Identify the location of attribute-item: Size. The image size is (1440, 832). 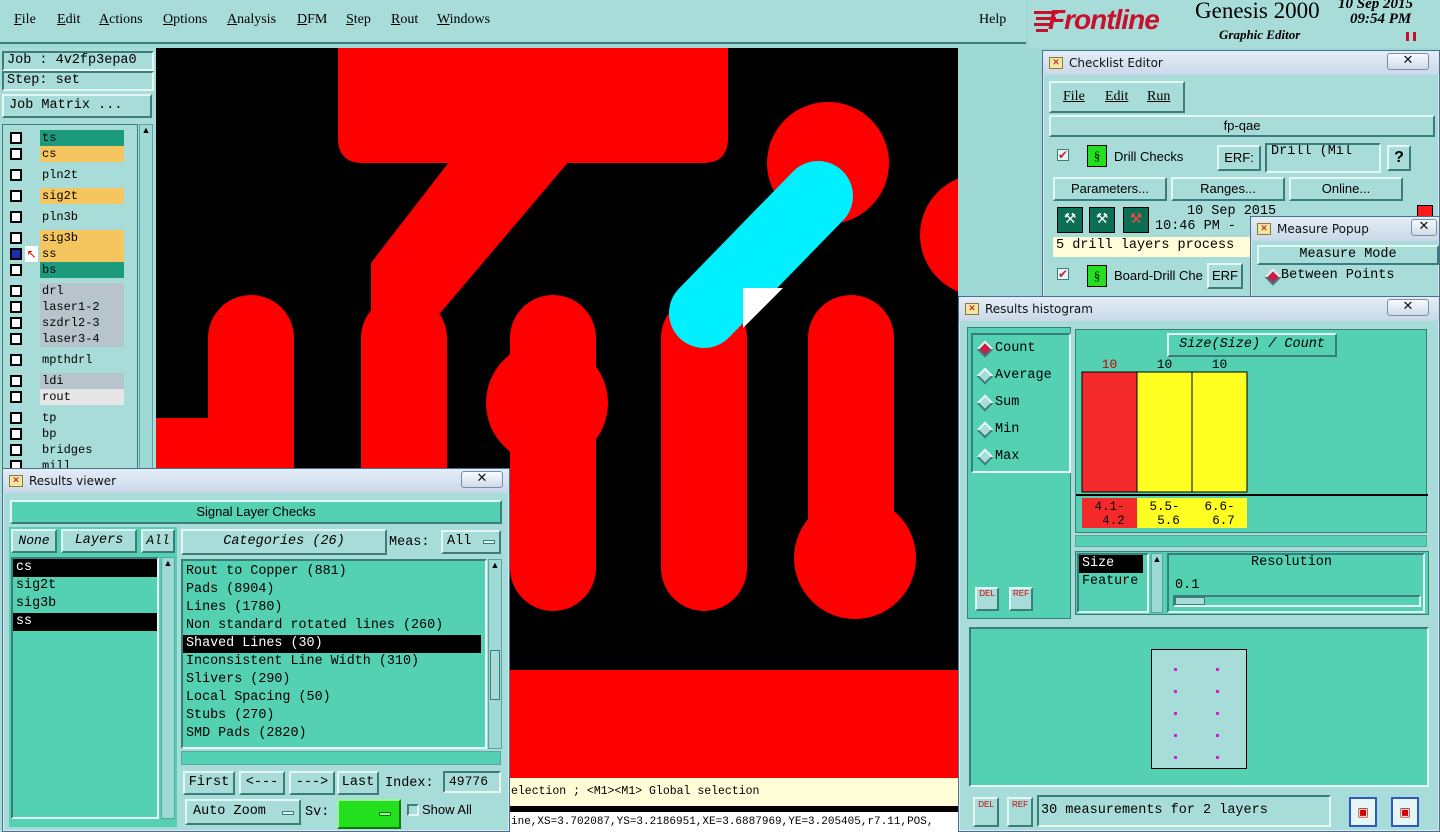
(1111, 564).